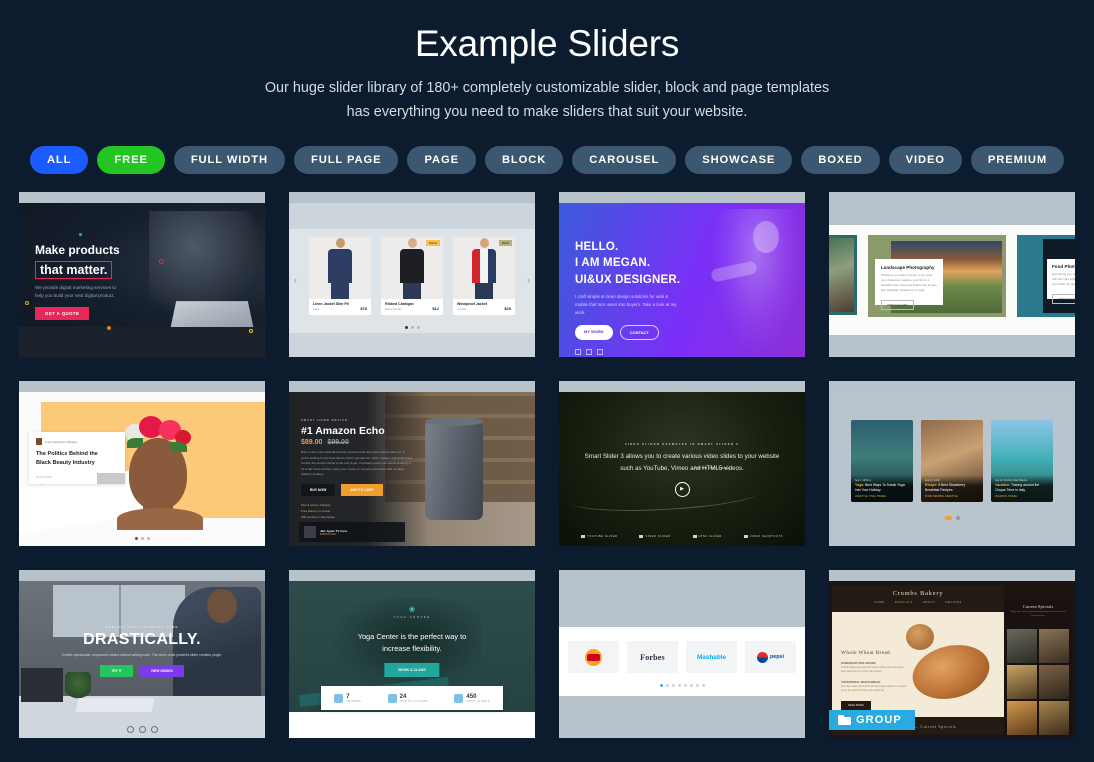  I want to click on video-type-label: VIDEO SHORTCUTS, so click(766, 537).